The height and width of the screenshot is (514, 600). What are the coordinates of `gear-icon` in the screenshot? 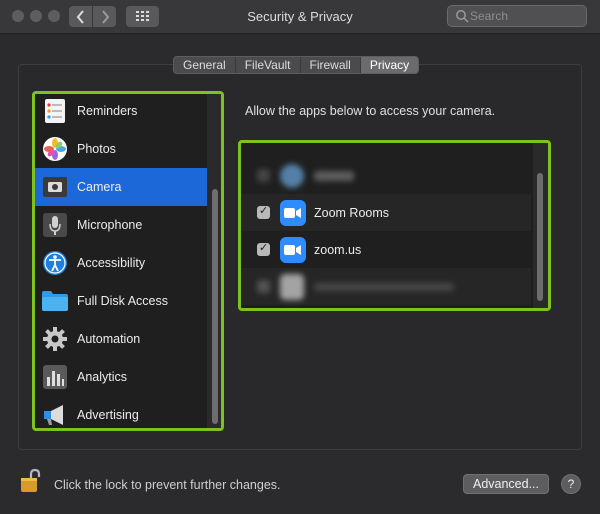 It's located at (55, 339).